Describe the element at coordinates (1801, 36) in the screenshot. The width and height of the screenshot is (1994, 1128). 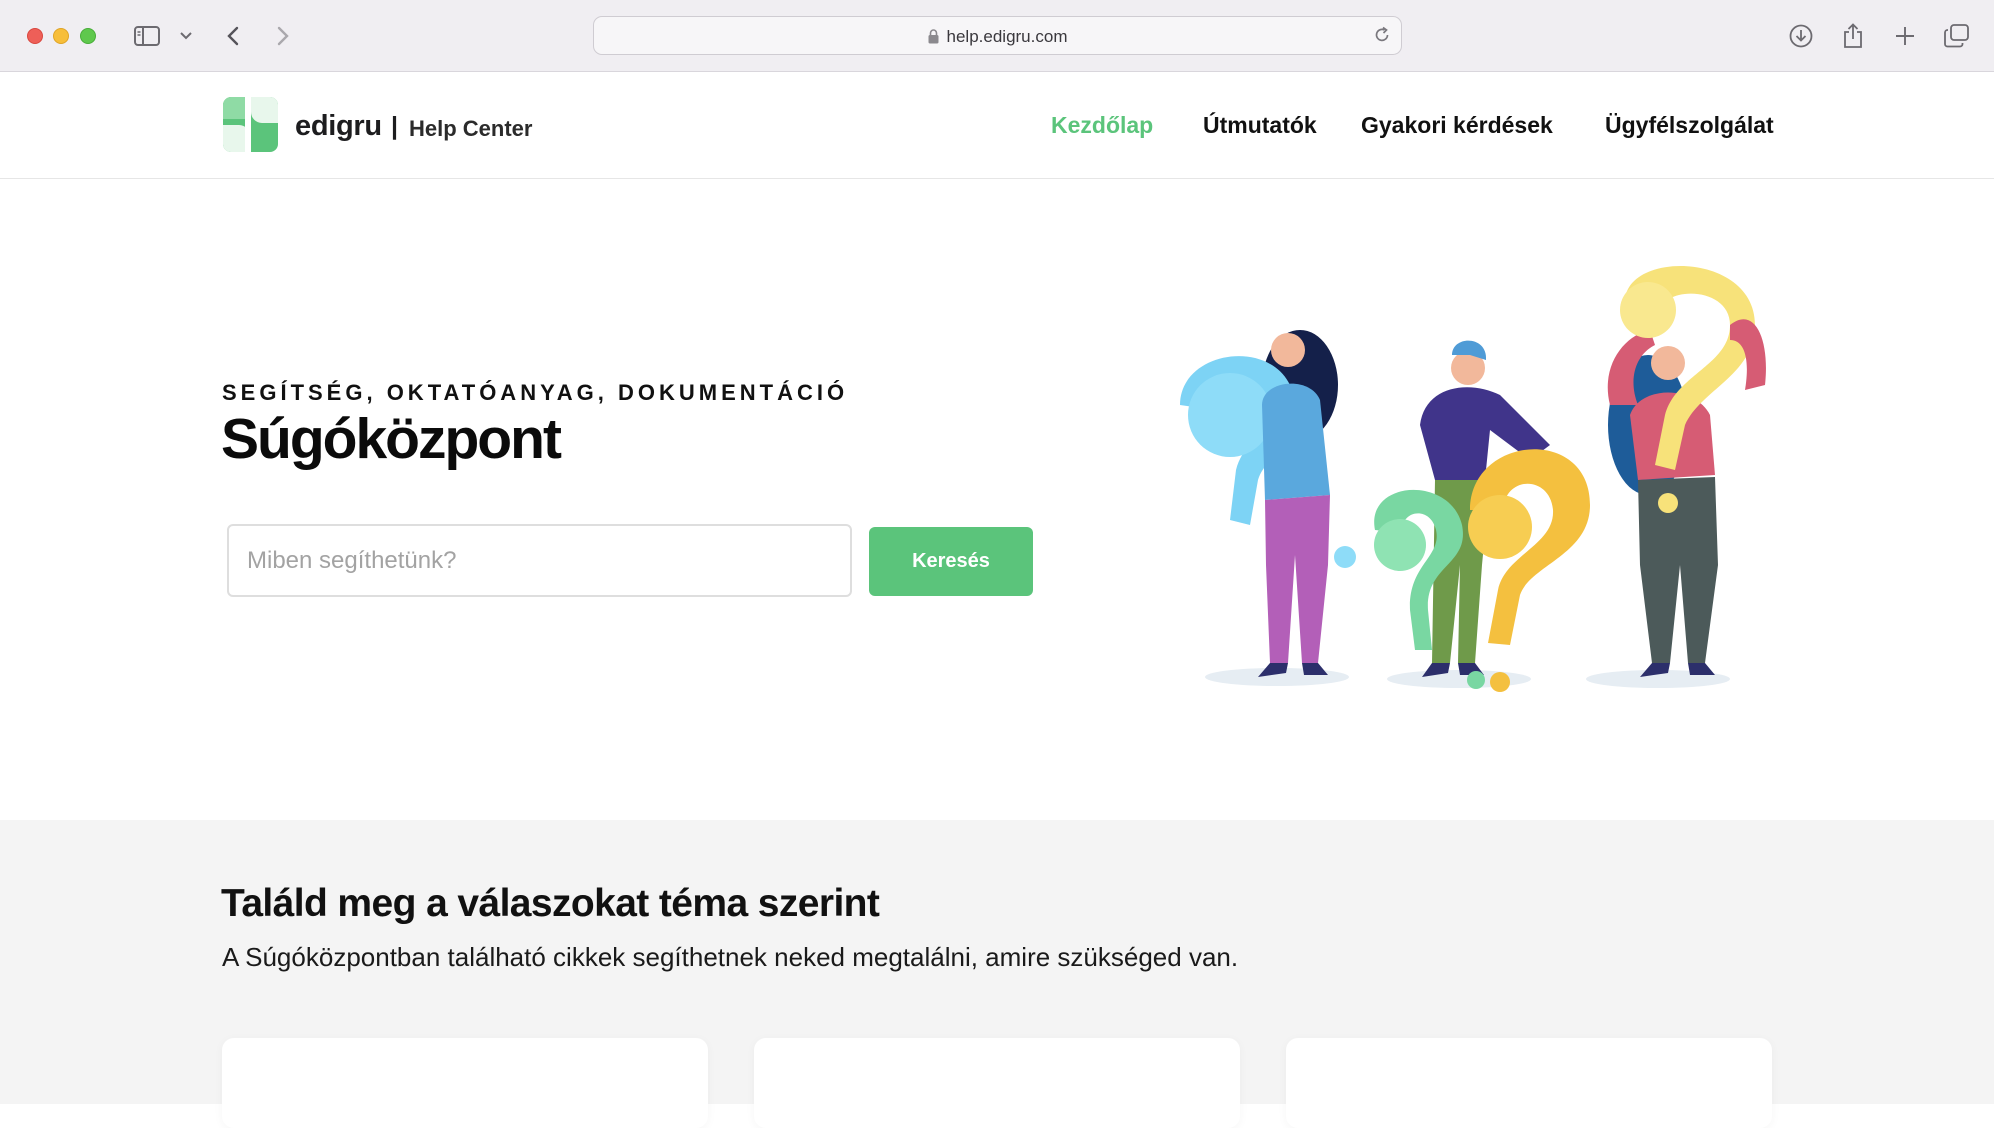
I see `download-icon` at that location.